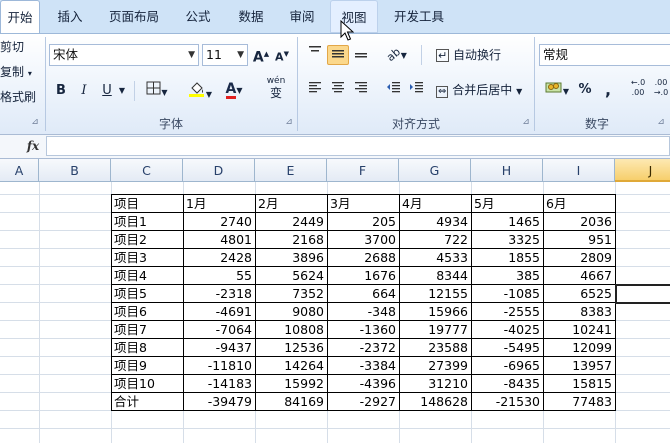 This screenshot has width=670, height=443. Describe the element at coordinates (363, 294) in the screenshot. I see `table-cell: 664` at that location.